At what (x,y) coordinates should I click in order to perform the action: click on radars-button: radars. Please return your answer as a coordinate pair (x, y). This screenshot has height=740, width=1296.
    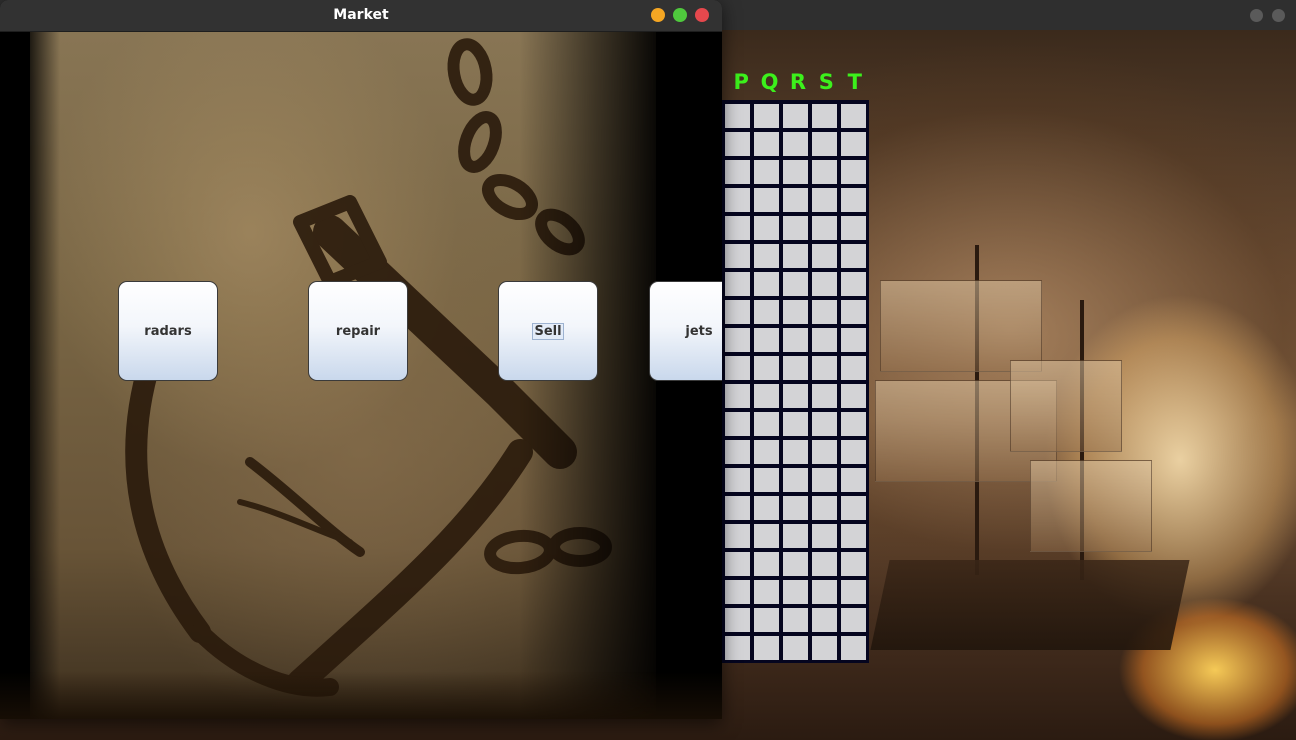
    Looking at the image, I should click on (168, 331).